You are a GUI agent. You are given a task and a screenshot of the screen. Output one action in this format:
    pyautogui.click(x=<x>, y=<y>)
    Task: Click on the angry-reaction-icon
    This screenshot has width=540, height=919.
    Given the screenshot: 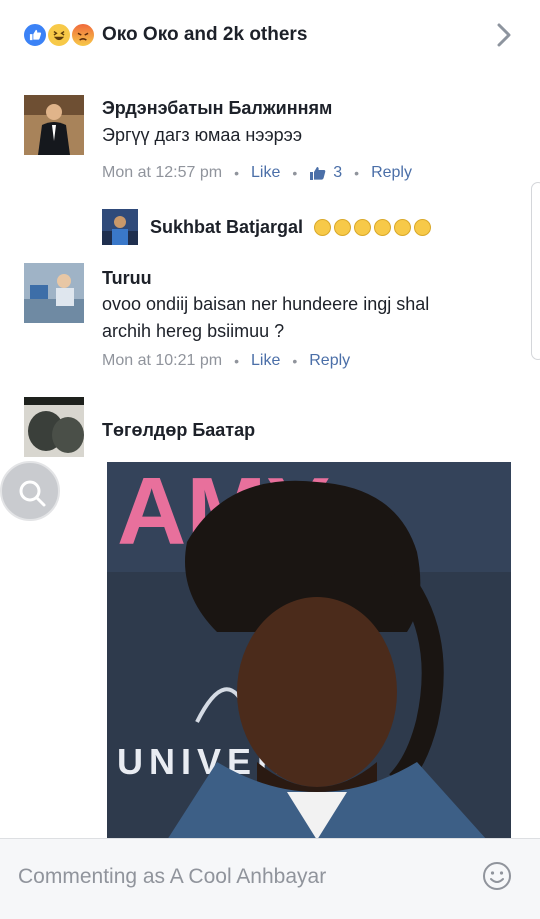 What is the action you would take?
    pyautogui.click(x=83, y=35)
    